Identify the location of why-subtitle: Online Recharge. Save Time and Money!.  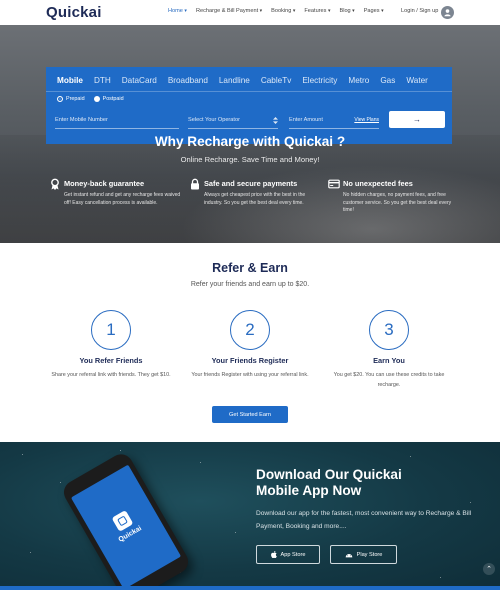
(250, 159).